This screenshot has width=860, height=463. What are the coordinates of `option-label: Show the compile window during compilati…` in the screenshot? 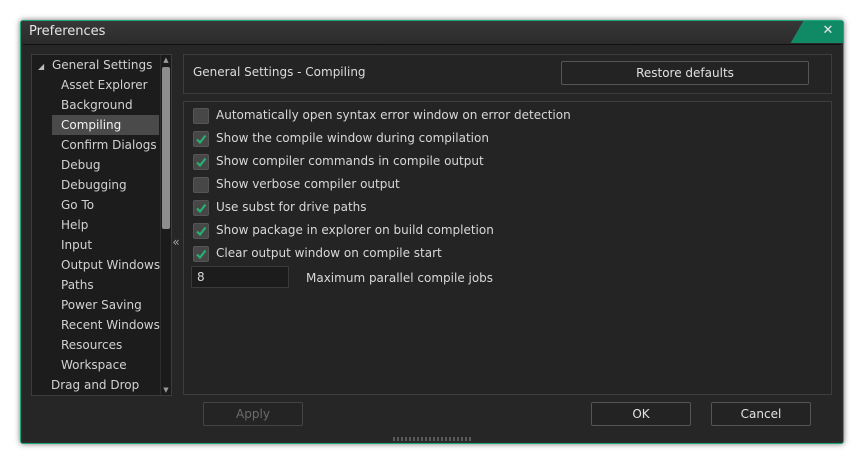 It's located at (352, 138).